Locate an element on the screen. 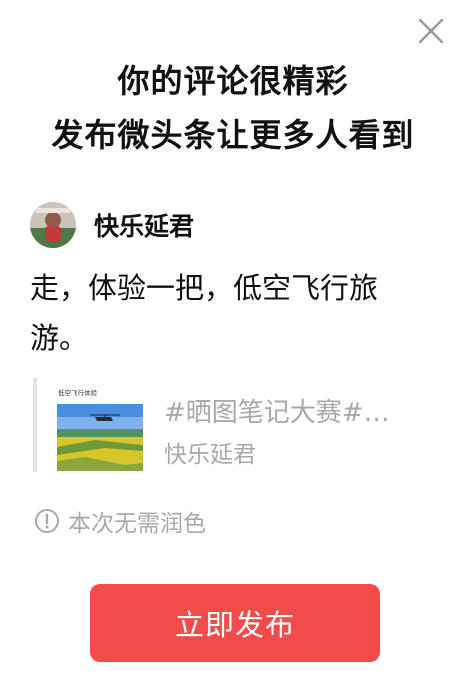  dialog-title-line1: 你的评论很精彩 is located at coordinates (233, 81).